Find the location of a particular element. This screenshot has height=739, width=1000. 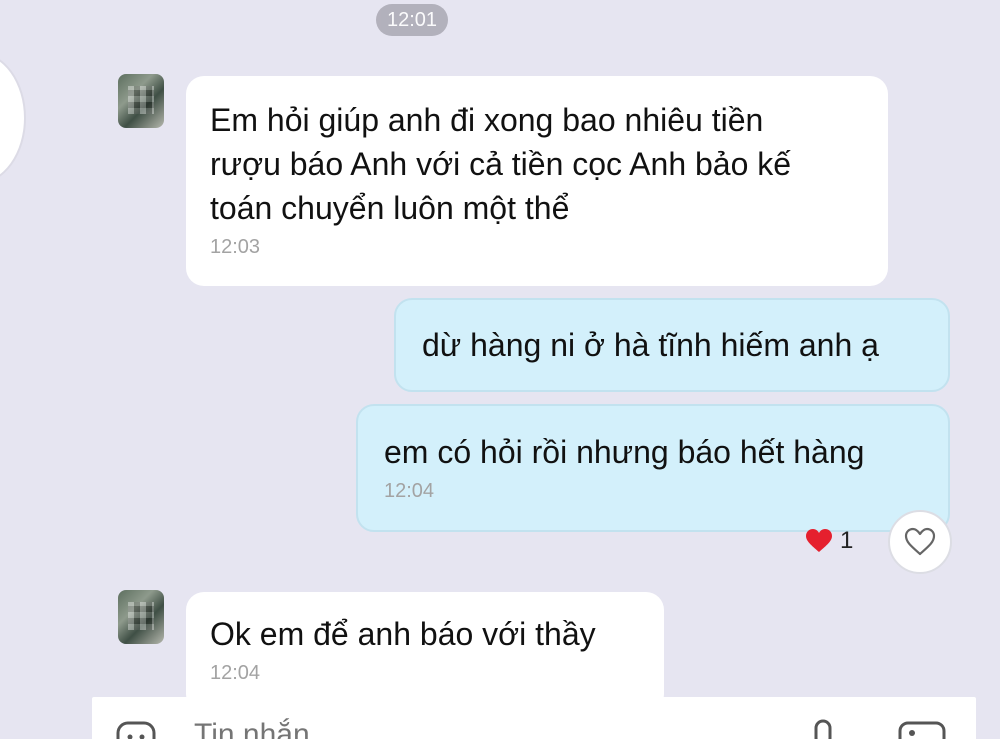

mic-icon is located at coordinates (823, 729).